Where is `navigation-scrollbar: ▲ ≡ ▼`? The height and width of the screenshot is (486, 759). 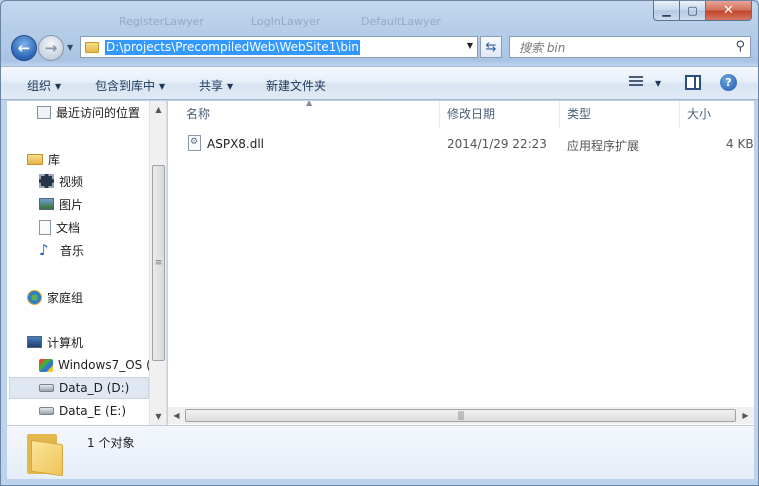
navigation-scrollbar: ▲ ≡ ▼ is located at coordinates (157, 263).